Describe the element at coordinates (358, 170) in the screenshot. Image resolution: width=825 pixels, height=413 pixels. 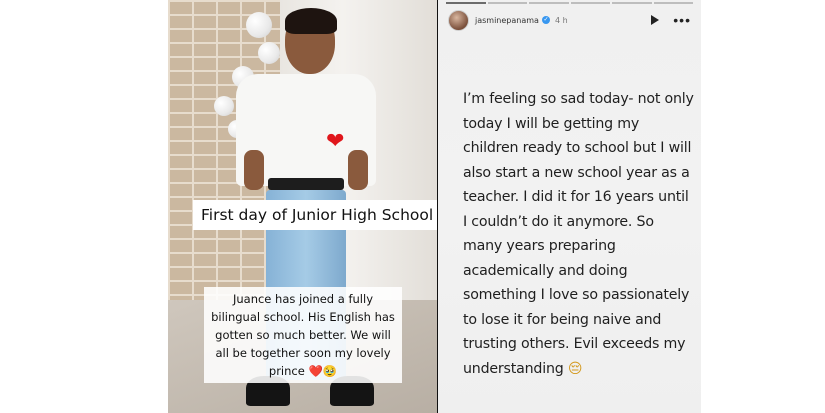
I see `boy-right-arm` at that location.